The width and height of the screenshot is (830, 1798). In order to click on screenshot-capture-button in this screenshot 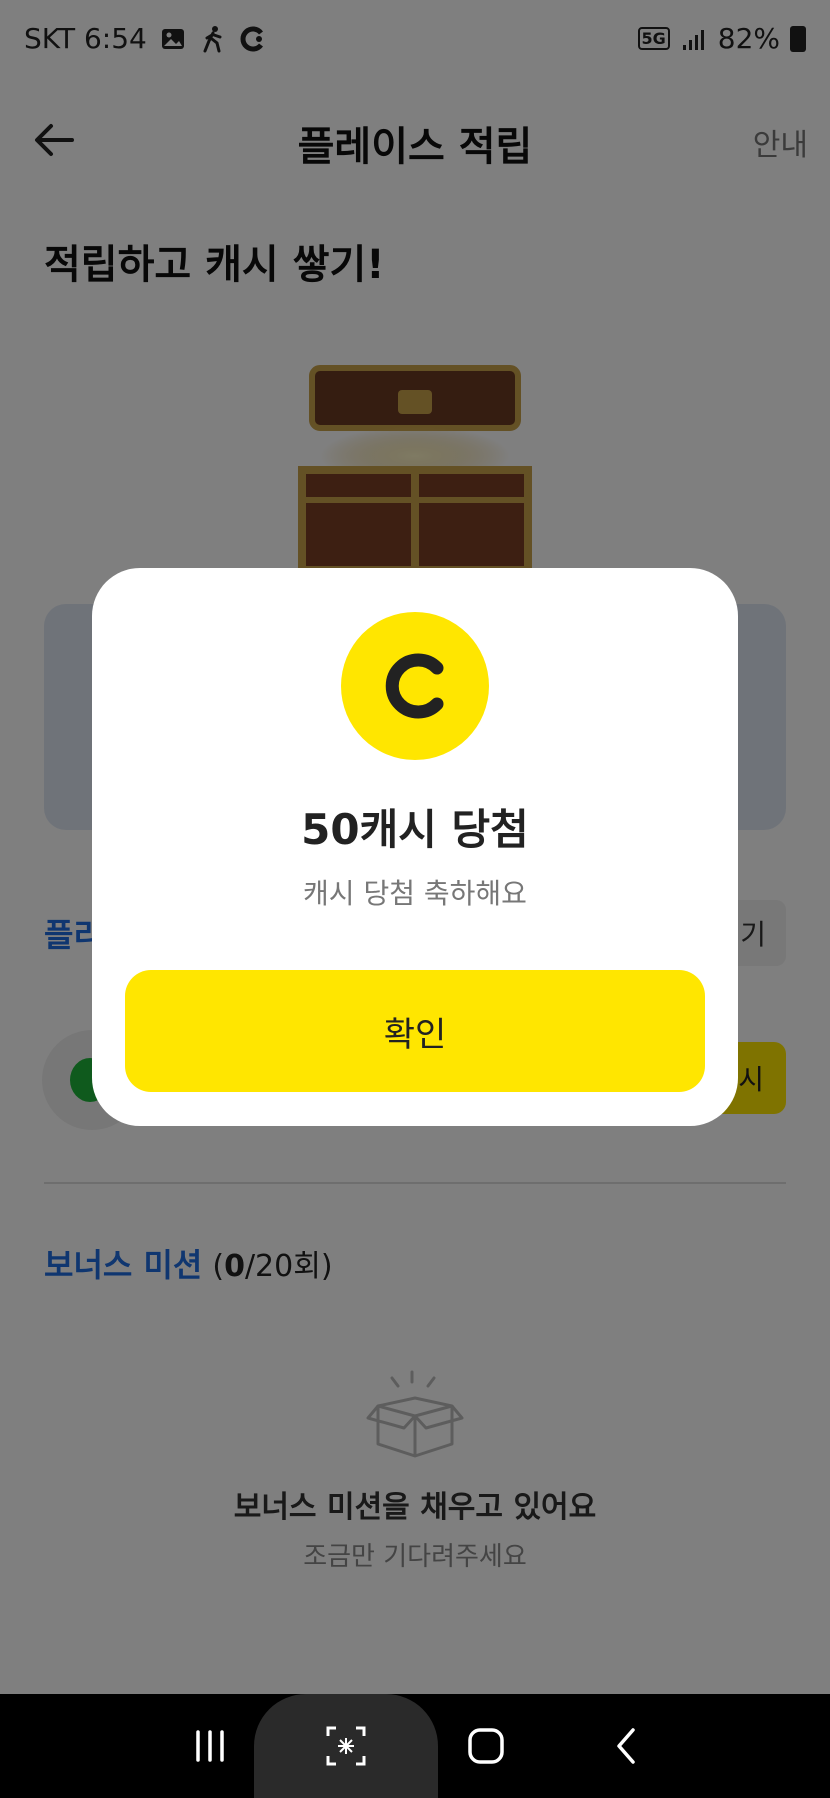, I will do `click(346, 1746)`.